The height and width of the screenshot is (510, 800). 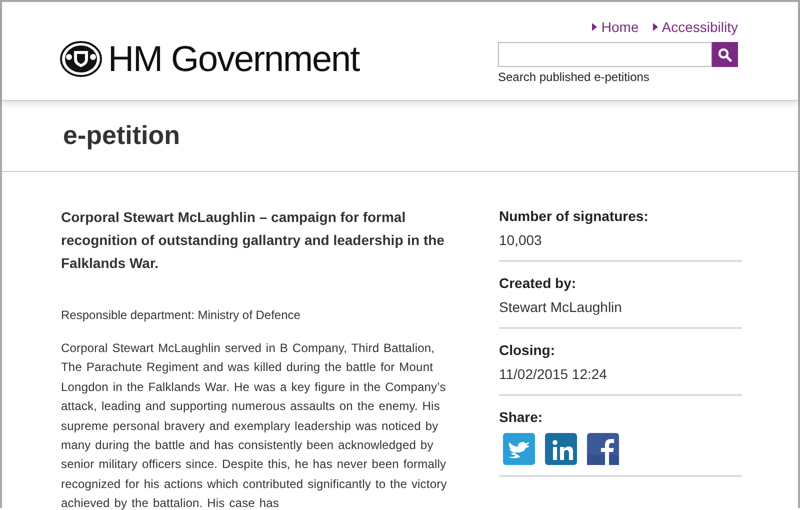 What do you see at coordinates (561, 307) in the screenshot?
I see `fact-value: Stewart McLaughlin` at bounding box center [561, 307].